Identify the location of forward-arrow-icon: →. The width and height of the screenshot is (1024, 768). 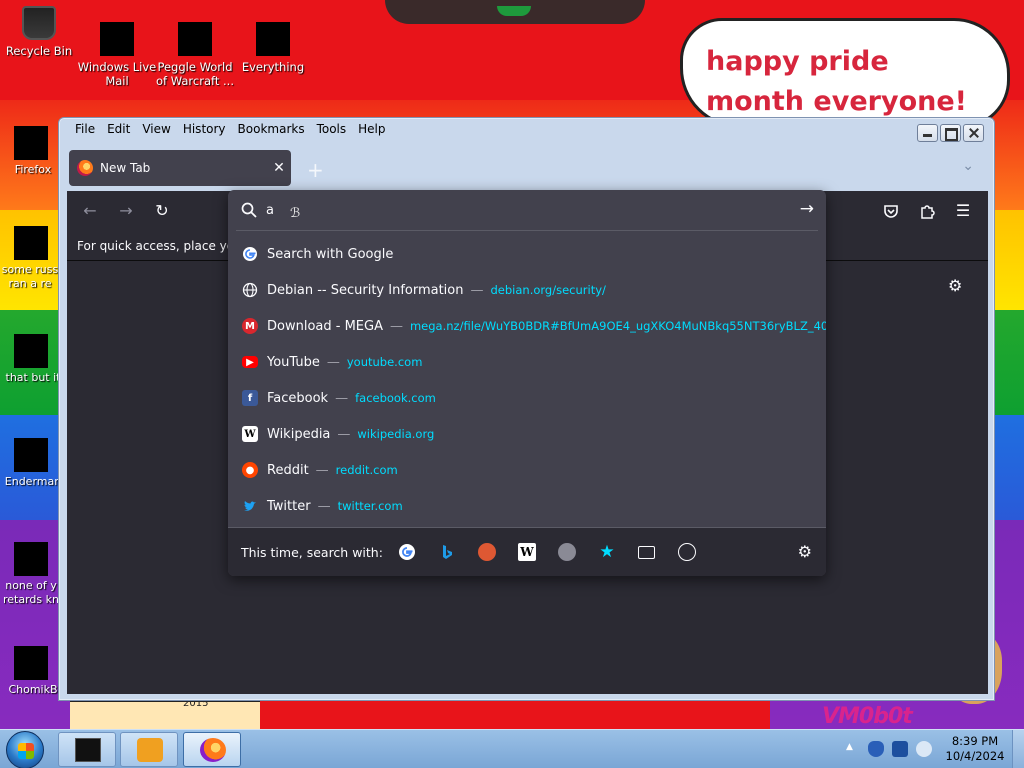
(126, 211).